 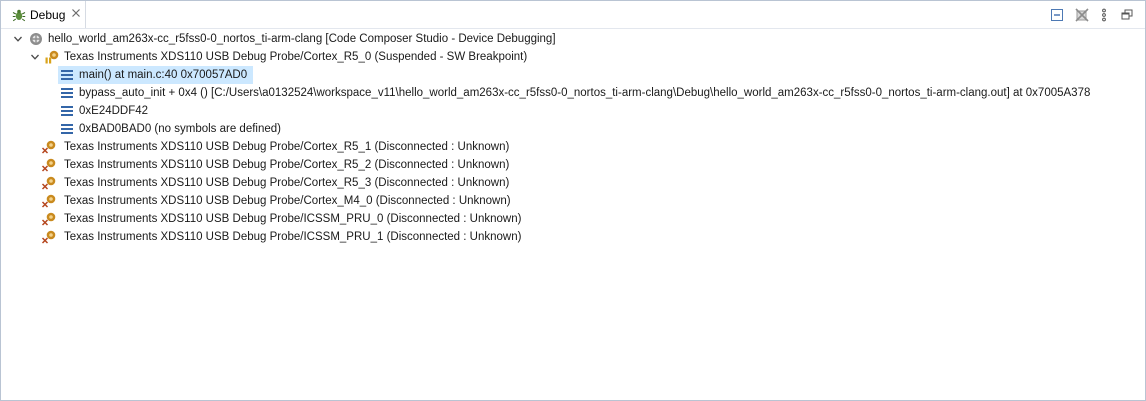 What do you see at coordinates (163, 75) in the screenshot?
I see `stack-frame-label: main() at main.c:40 0x70057AD0` at bounding box center [163, 75].